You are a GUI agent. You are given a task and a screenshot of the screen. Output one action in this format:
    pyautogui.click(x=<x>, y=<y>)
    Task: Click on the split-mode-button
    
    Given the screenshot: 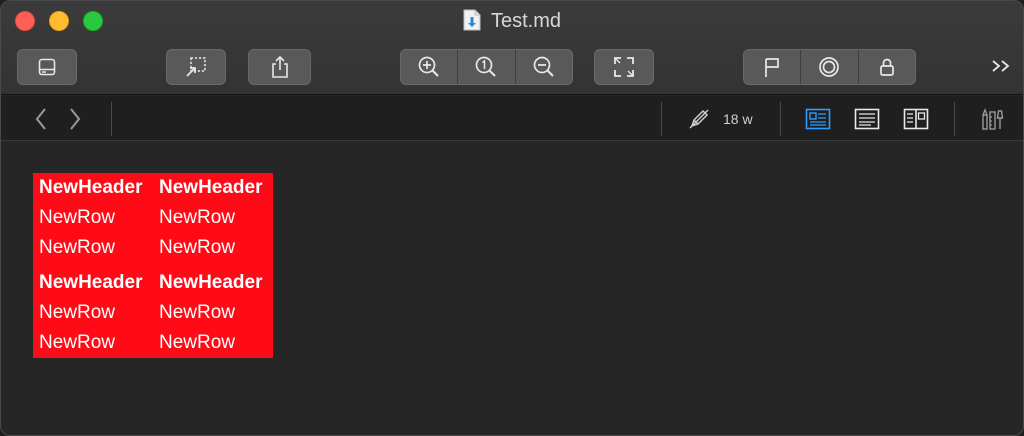 What is the action you would take?
    pyautogui.click(x=916, y=119)
    